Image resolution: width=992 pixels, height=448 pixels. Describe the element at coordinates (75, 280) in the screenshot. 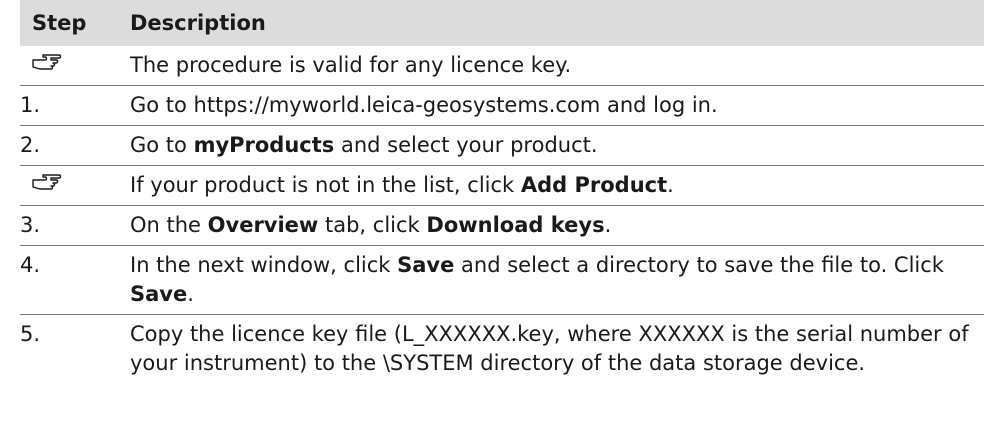

I see `step-number: 4.` at that location.